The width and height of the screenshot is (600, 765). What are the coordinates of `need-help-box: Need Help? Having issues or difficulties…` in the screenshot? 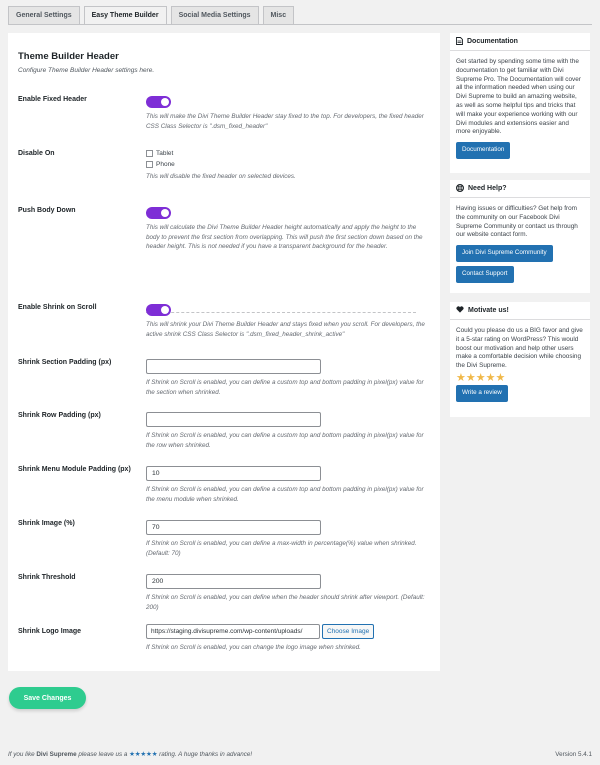 It's located at (520, 236).